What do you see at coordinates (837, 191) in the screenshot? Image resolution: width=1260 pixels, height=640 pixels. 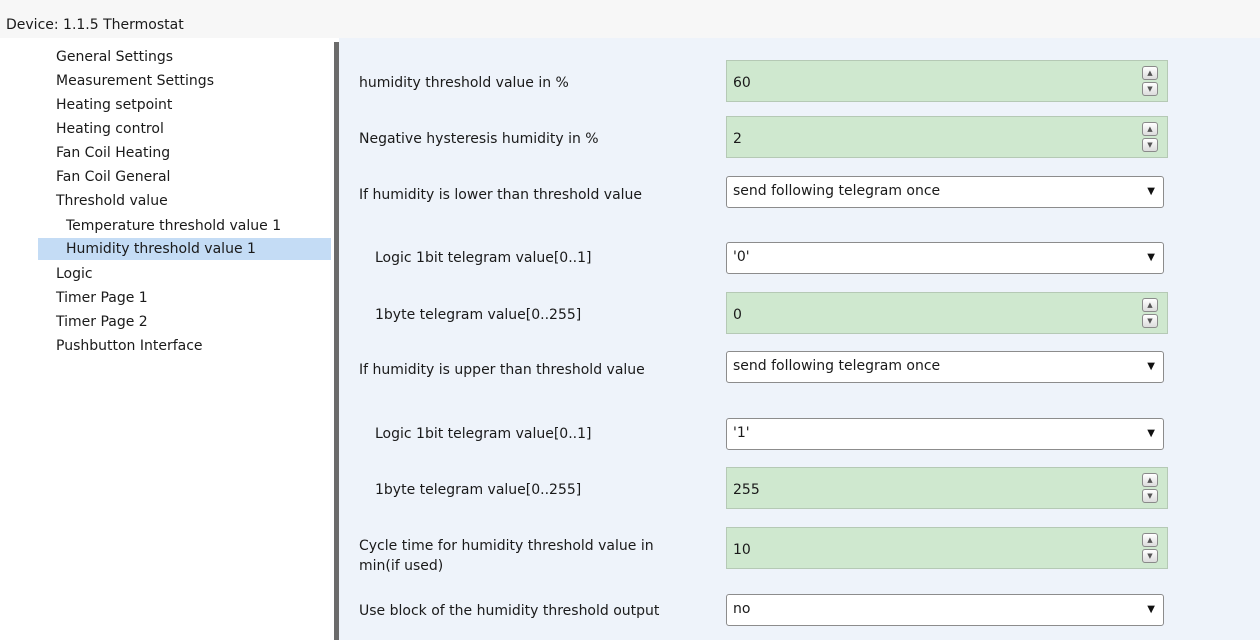 I see `if-lower-selected: send following telegram once` at bounding box center [837, 191].